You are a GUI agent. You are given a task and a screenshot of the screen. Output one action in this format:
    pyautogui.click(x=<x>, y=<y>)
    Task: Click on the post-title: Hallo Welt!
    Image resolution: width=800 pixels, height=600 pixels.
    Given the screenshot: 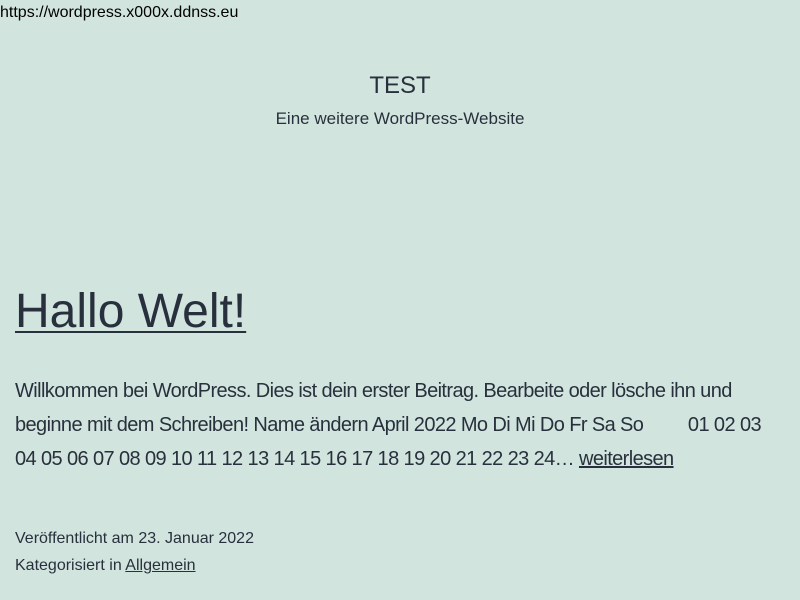 What is the action you would take?
    pyautogui.click(x=130, y=311)
    